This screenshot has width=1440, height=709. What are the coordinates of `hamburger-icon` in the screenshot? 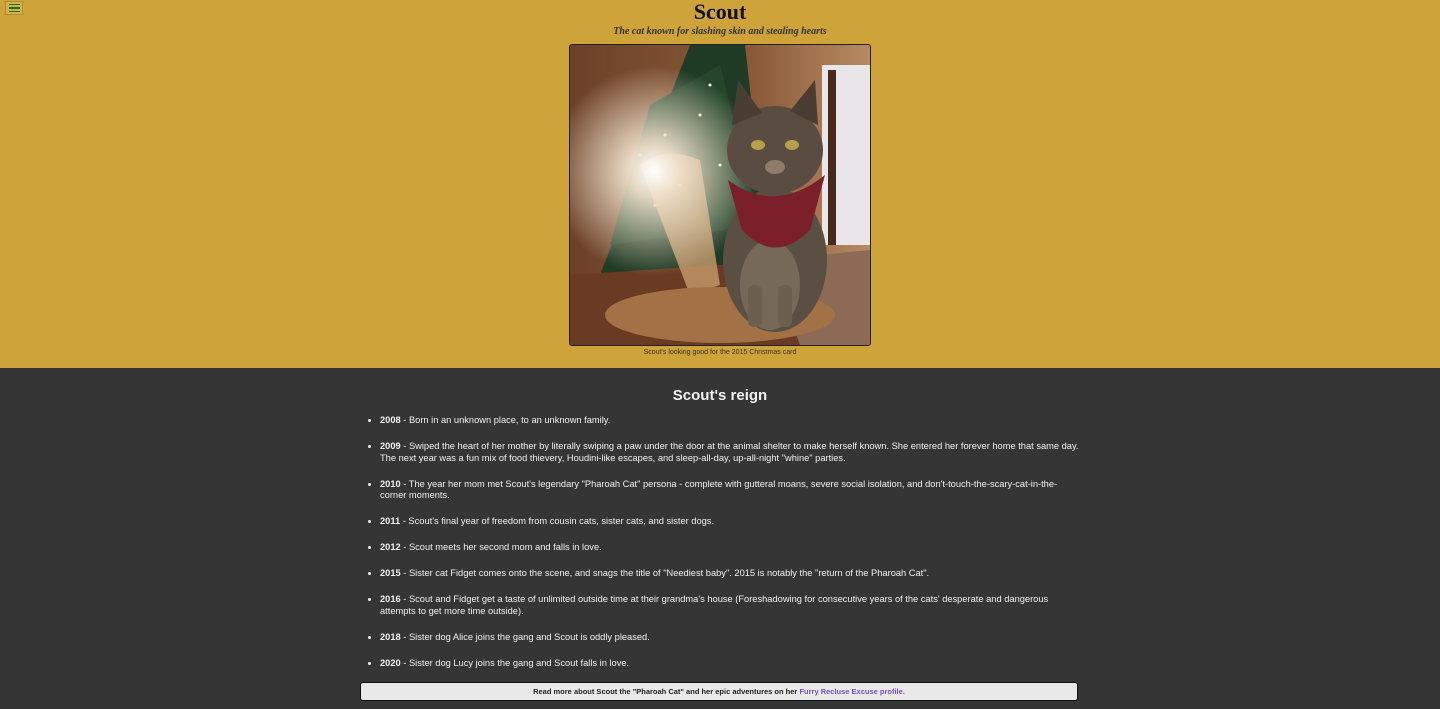 It's located at (14, 8).